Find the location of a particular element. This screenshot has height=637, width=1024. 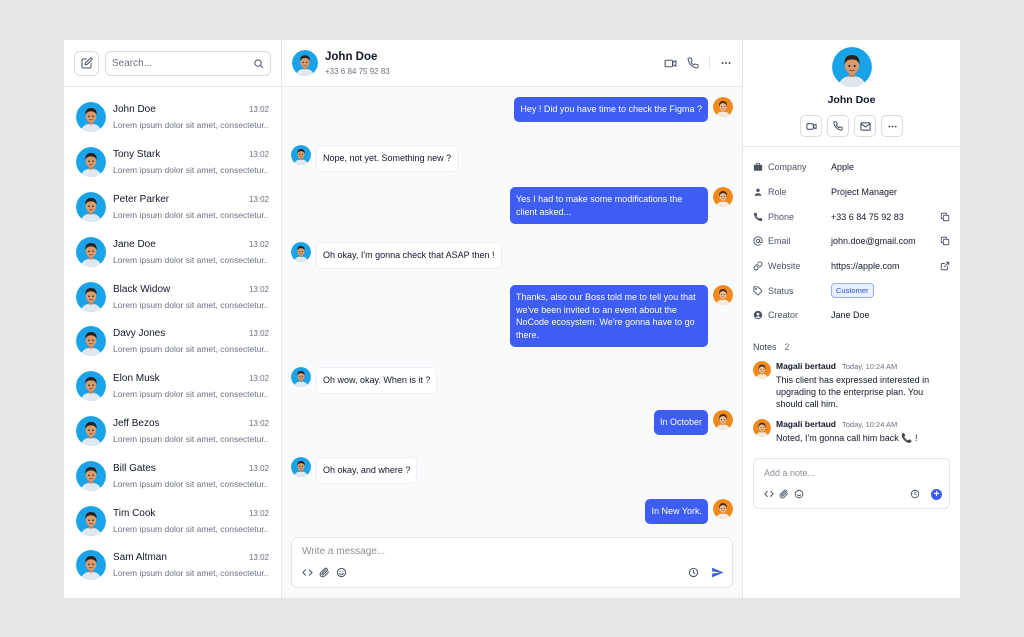

phone-call-icon is located at coordinates (693, 63).